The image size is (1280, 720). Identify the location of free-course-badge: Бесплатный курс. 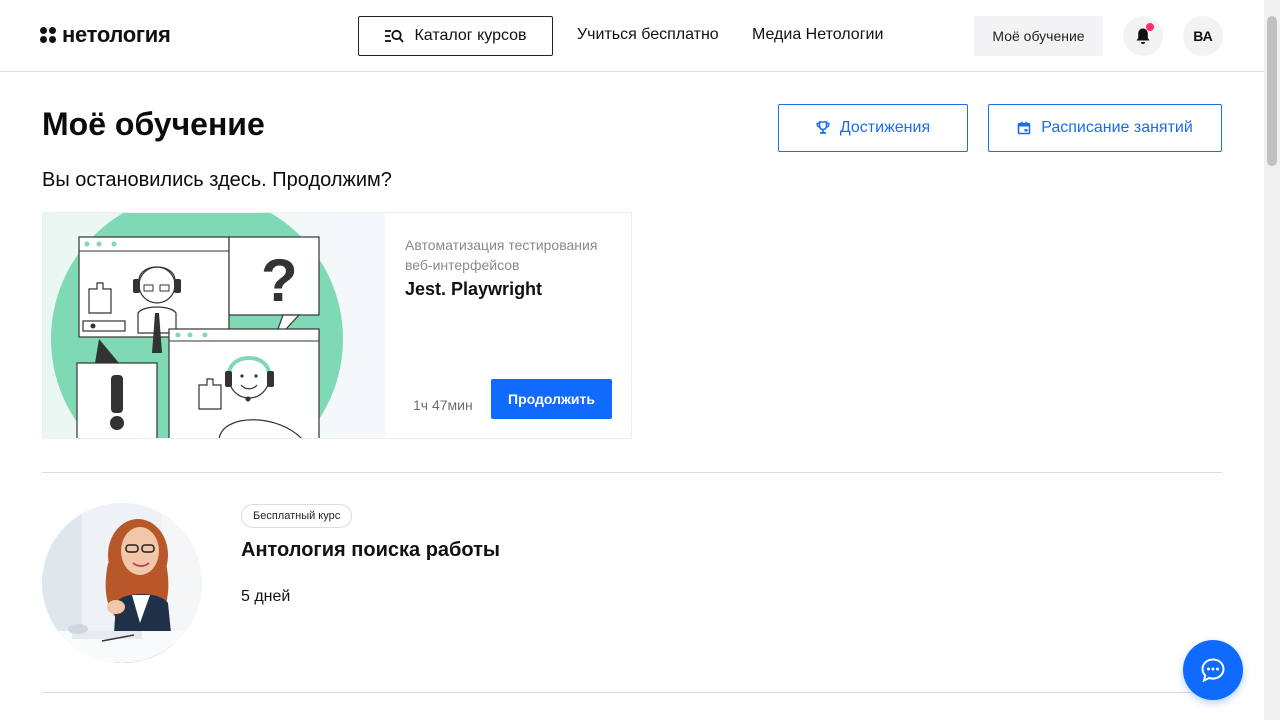
(297, 516).